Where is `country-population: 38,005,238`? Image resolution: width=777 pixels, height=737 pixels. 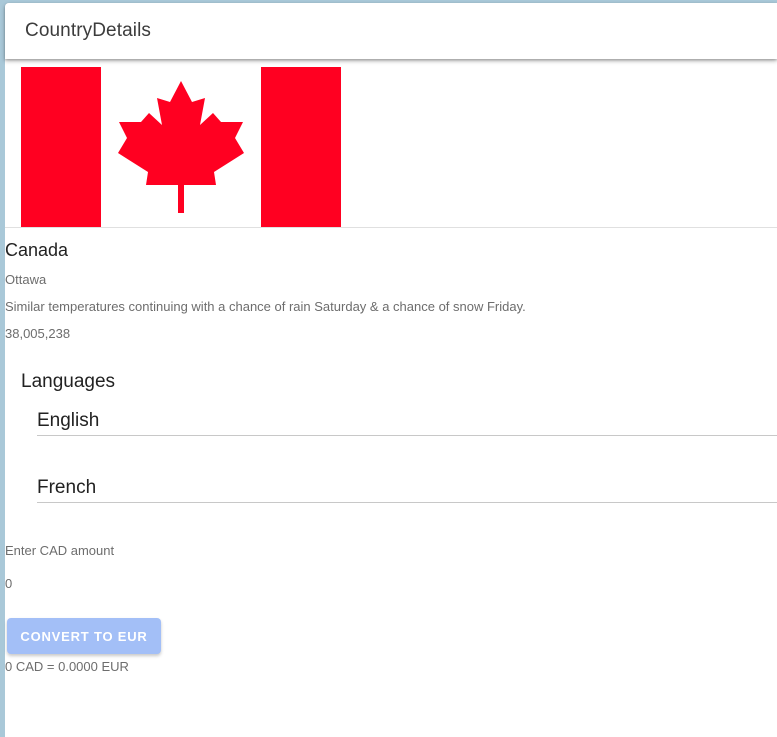 country-population: 38,005,238 is located at coordinates (38, 333).